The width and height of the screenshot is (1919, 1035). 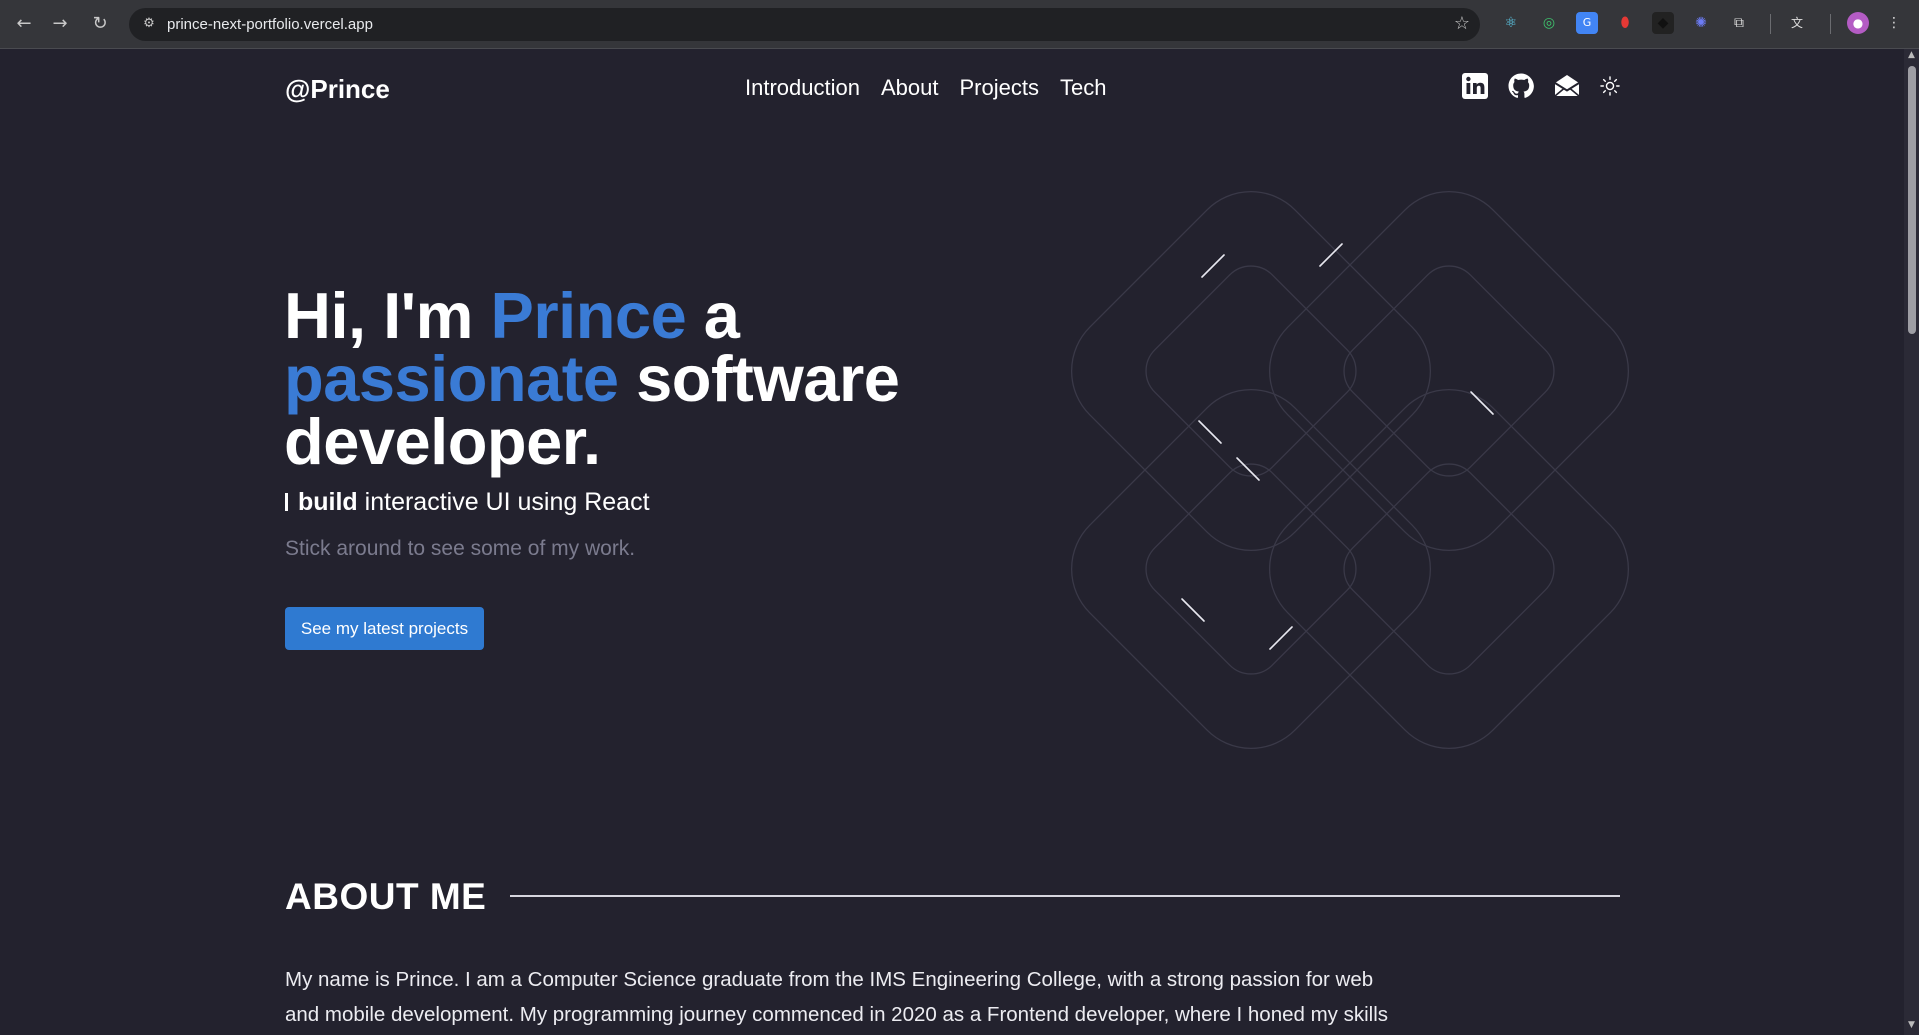 What do you see at coordinates (337, 89) in the screenshot?
I see `brand-logo: @Prince` at bounding box center [337, 89].